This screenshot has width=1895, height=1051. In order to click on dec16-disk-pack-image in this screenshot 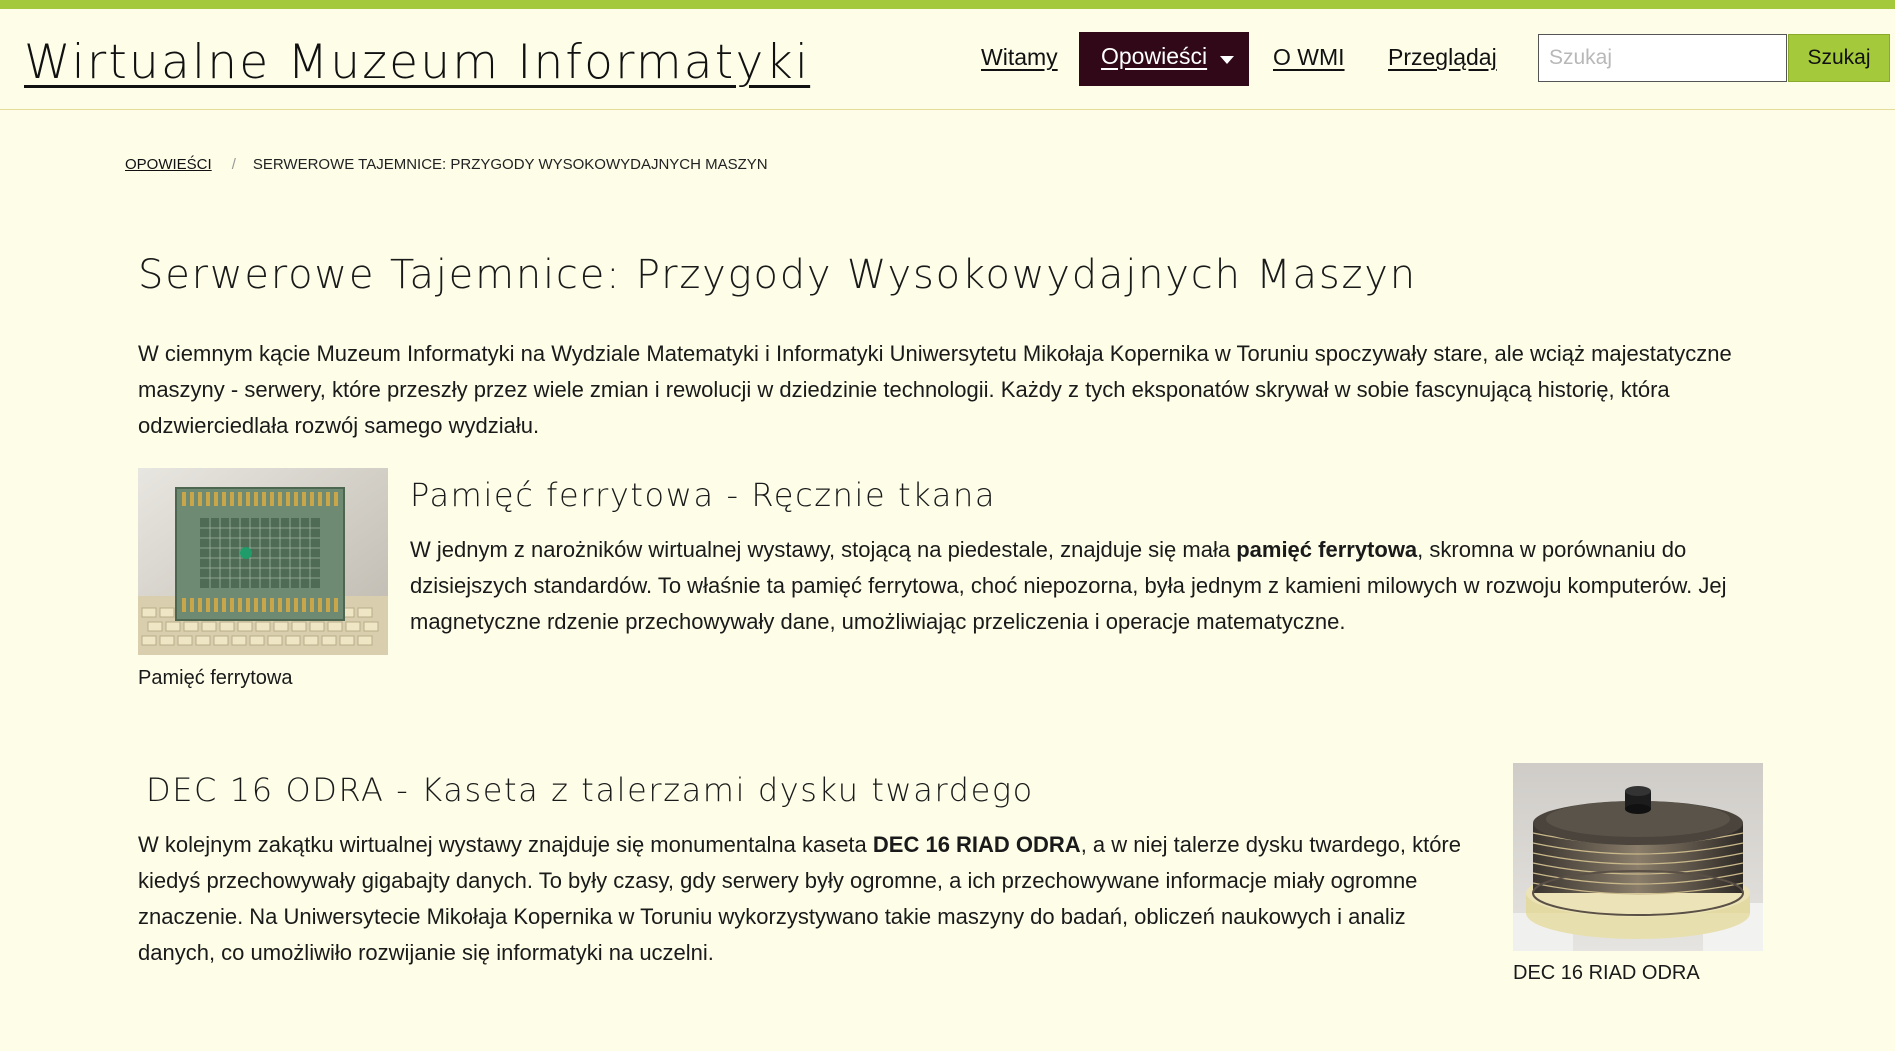, I will do `click(1638, 857)`.